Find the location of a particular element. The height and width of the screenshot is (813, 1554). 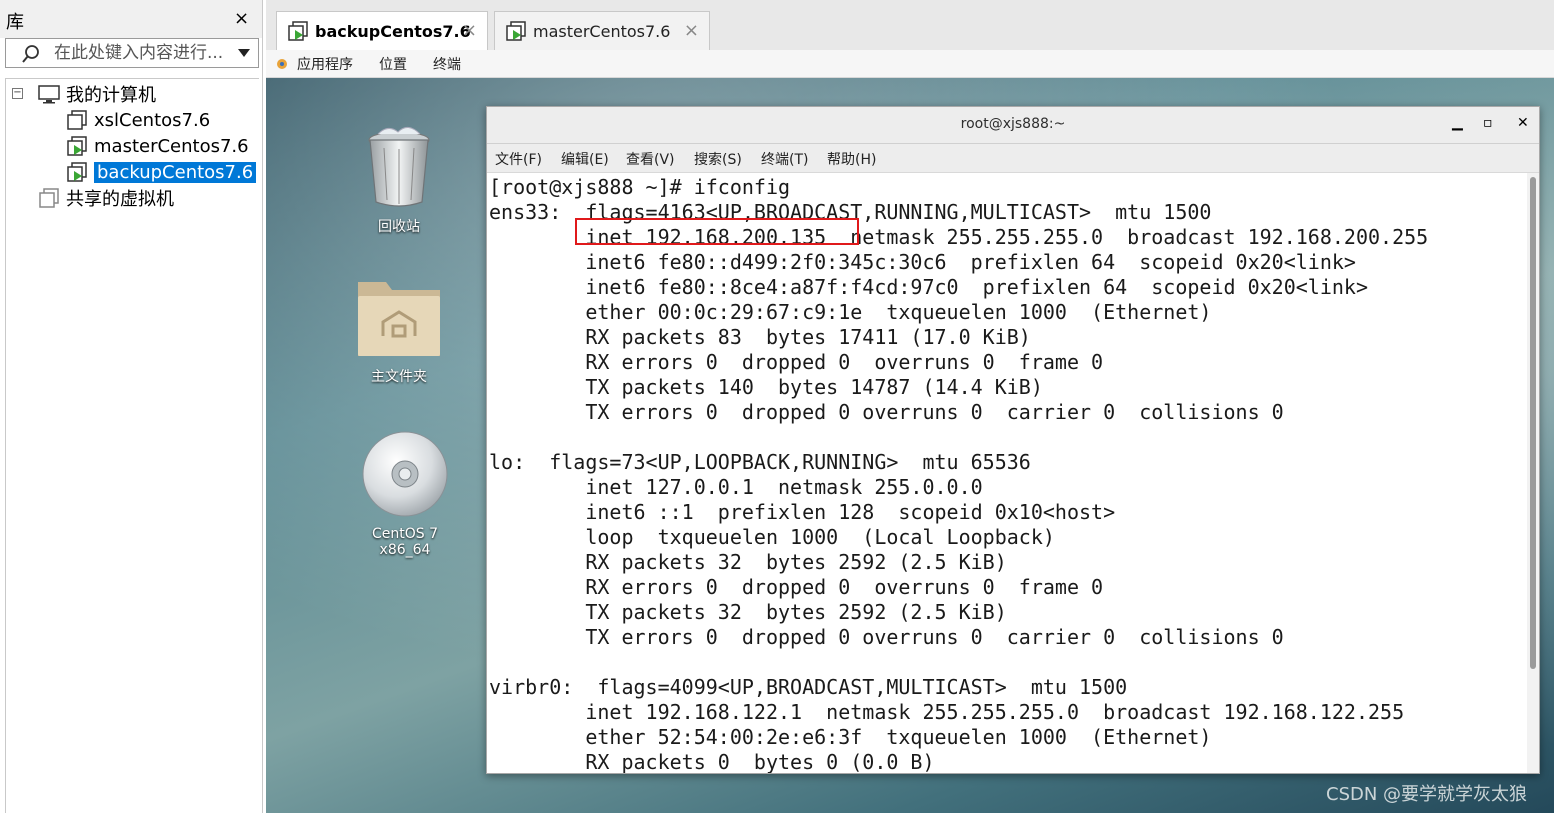

desktop-icon-home: 主文件夹 is located at coordinates (399, 330).